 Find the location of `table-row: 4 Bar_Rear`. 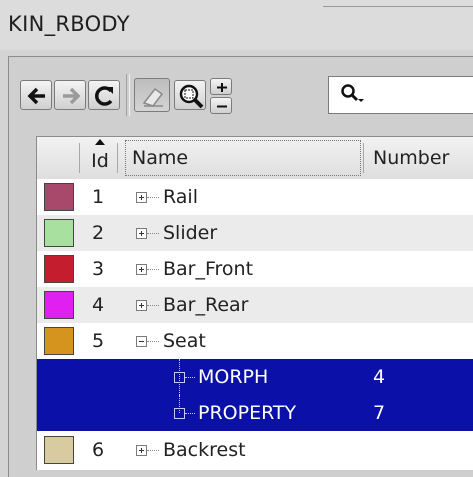

table-row: 4 Bar_Rear is located at coordinates (255, 305).